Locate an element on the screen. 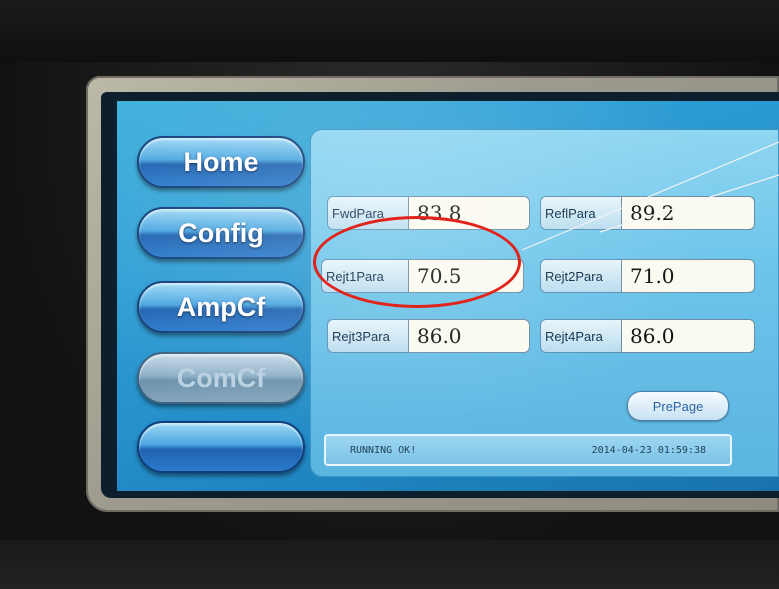 This screenshot has width=779, height=589. callout-lines is located at coordinates (650, 196).